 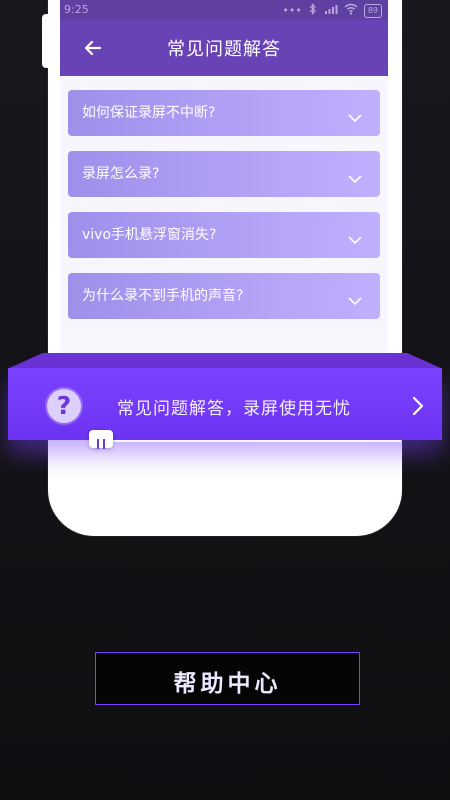 What do you see at coordinates (234, 409) in the screenshot?
I see `banner-text: 常见问题解答，录屏使用无忧` at bounding box center [234, 409].